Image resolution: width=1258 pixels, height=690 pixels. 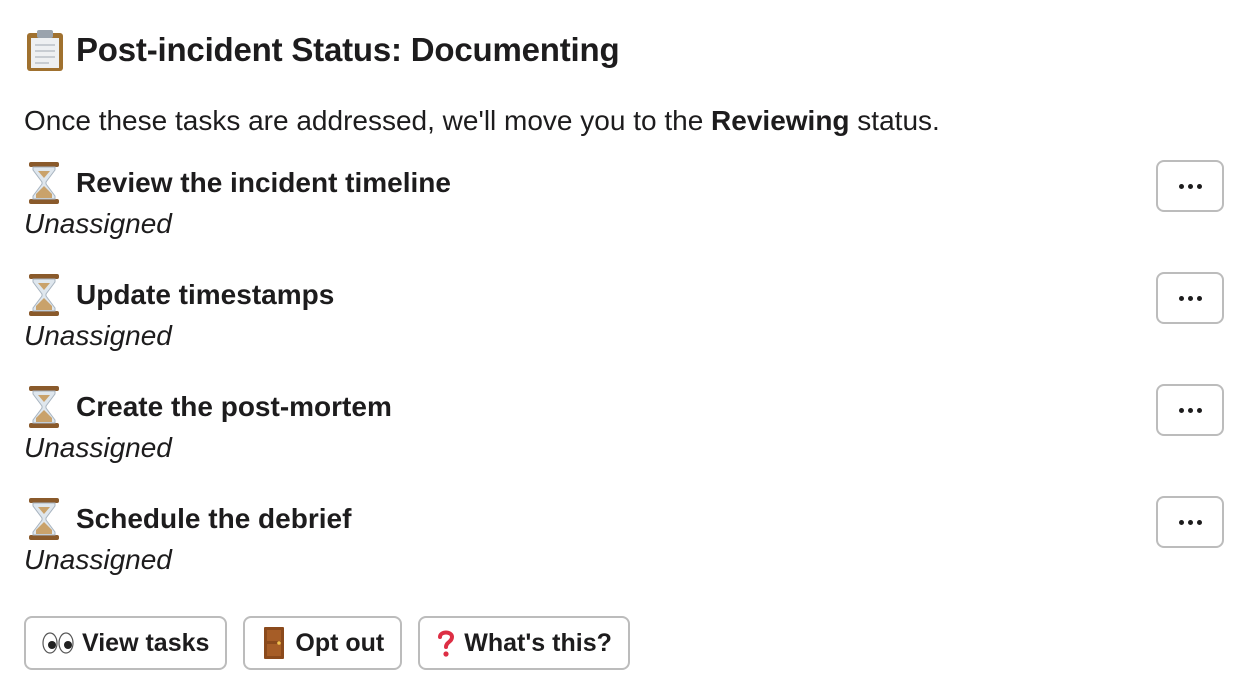 I want to click on opt-out-label: Opt out, so click(x=340, y=642).